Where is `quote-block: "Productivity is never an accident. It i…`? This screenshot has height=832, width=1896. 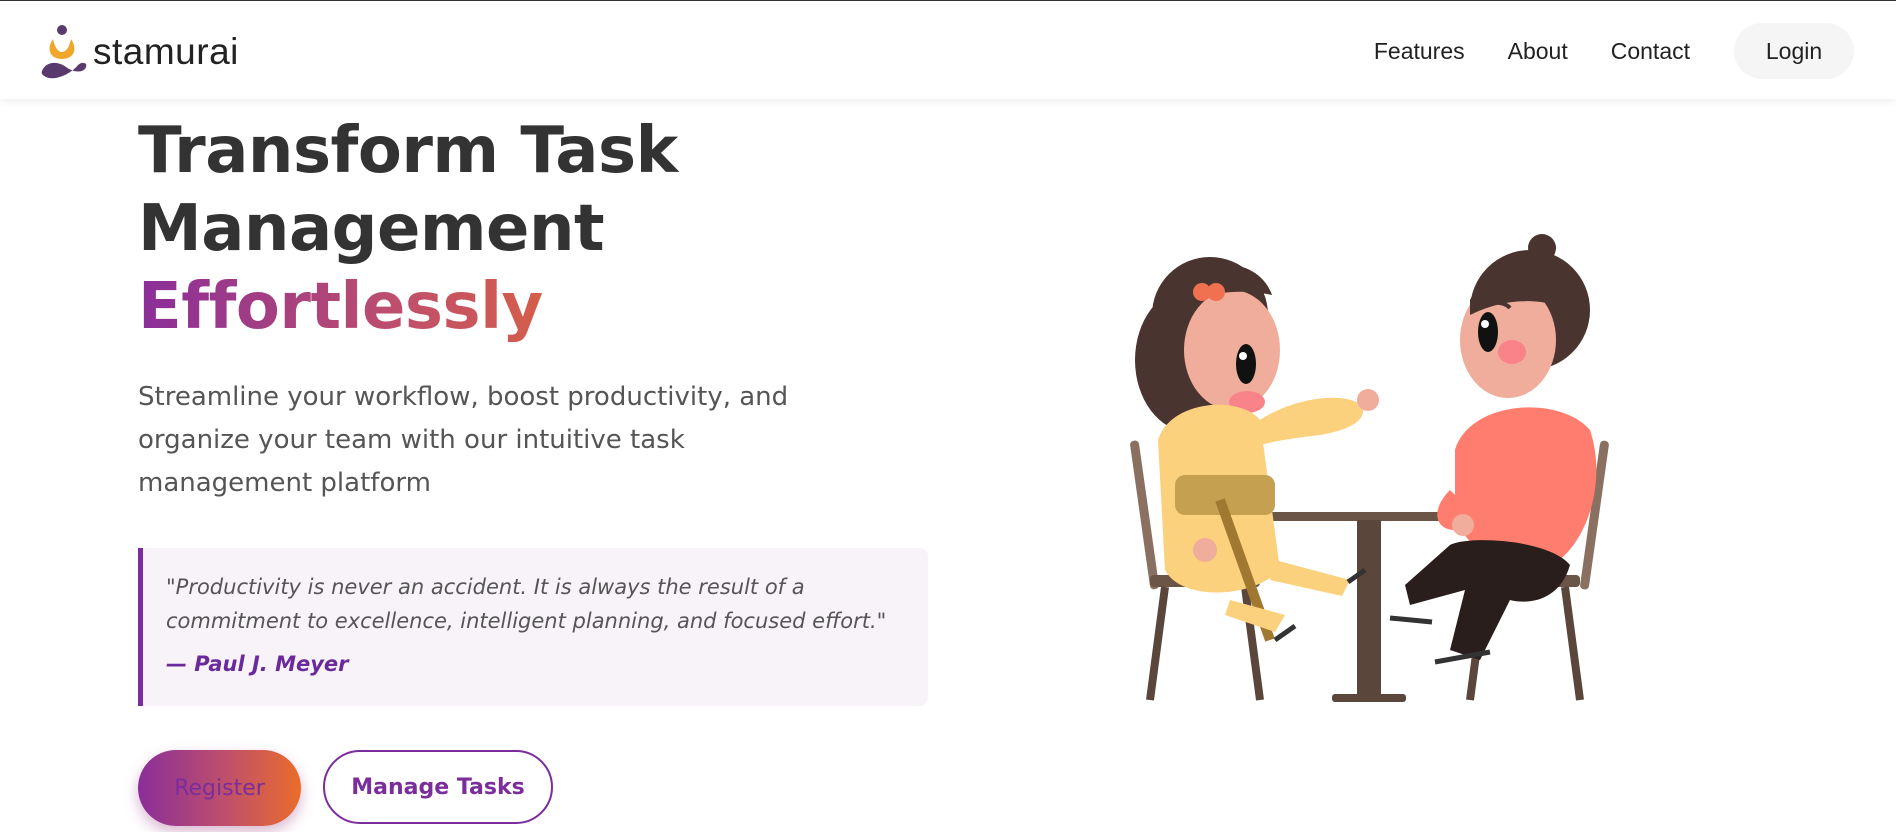 quote-block: "Productivity is never an accident. It i… is located at coordinates (533, 627).